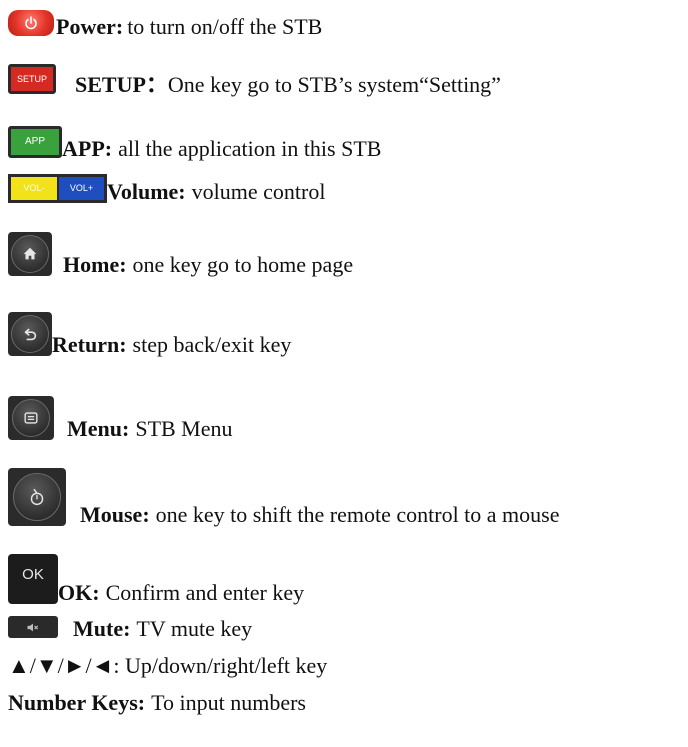  Describe the element at coordinates (32, 79) in the screenshot. I see `setup-button-image: SETUP` at that location.